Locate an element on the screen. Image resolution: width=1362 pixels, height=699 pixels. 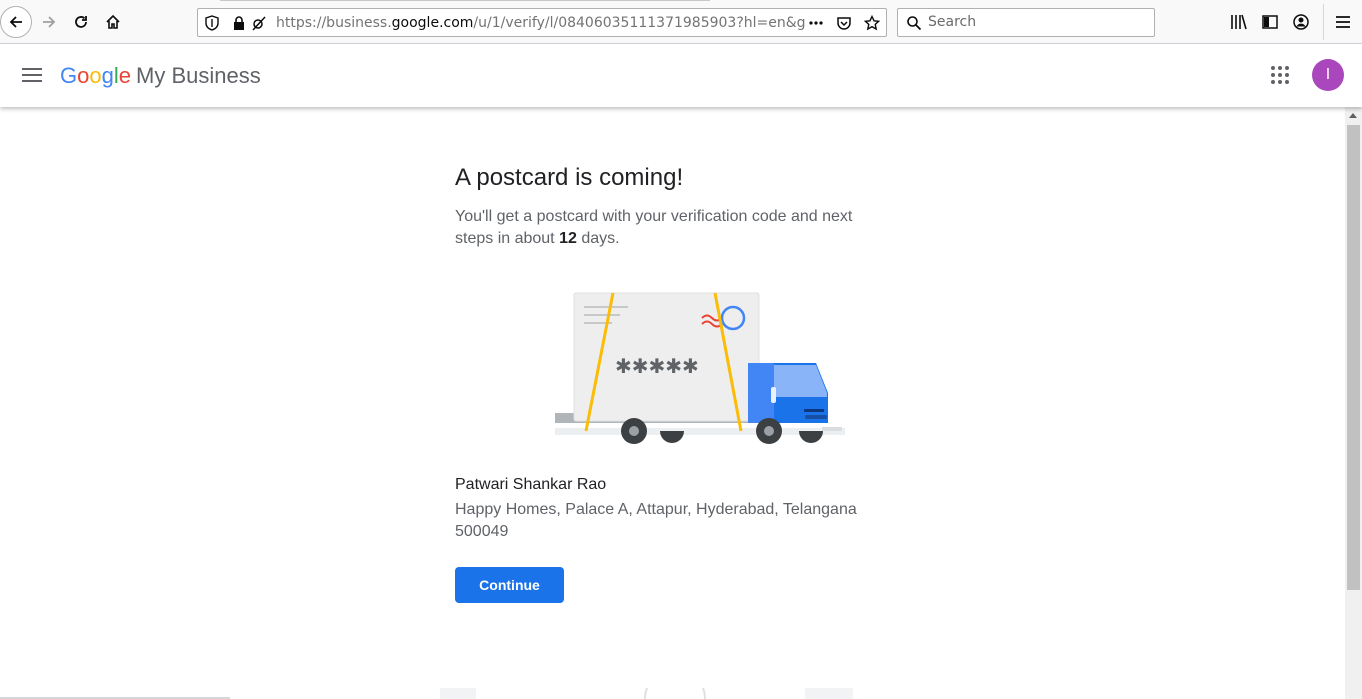
days-count: 12 is located at coordinates (568, 238).